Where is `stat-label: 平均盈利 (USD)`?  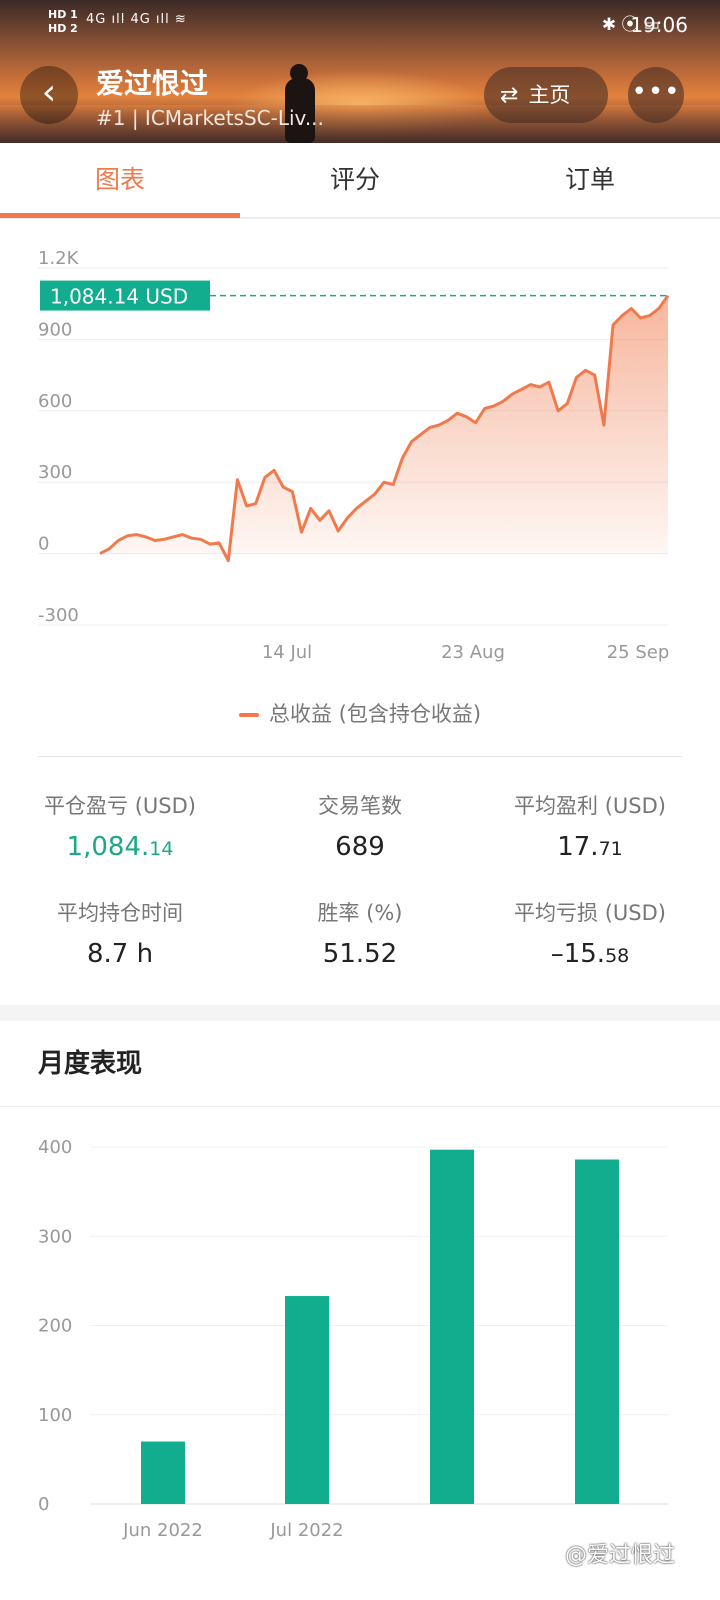 stat-label: 平均盈利 (USD) is located at coordinates (590, 806).